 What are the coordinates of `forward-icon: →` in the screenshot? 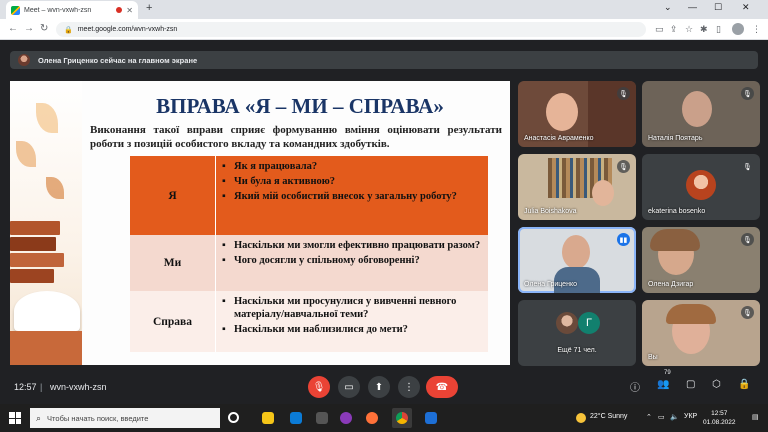 It's located at (29, 28).